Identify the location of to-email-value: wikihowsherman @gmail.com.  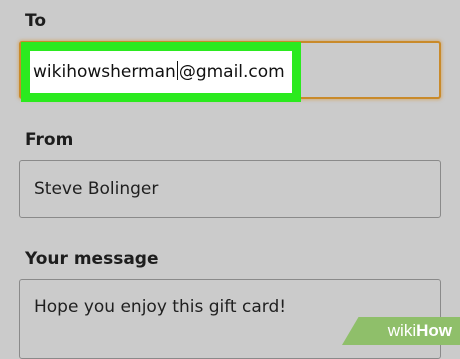
(159, 72).